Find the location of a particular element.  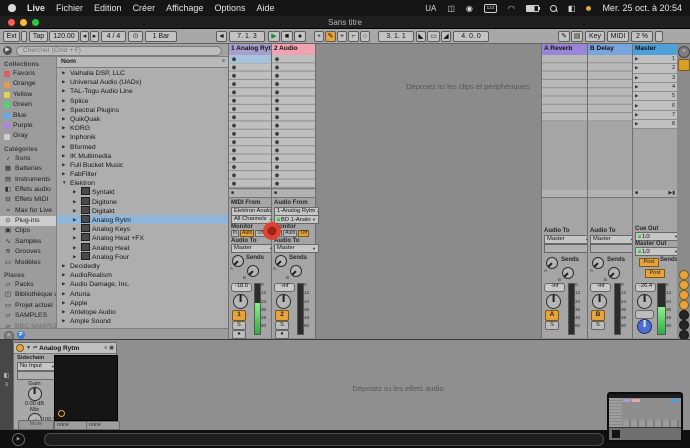

punch-out-button: ◢ is located at coordinates (446, 36).